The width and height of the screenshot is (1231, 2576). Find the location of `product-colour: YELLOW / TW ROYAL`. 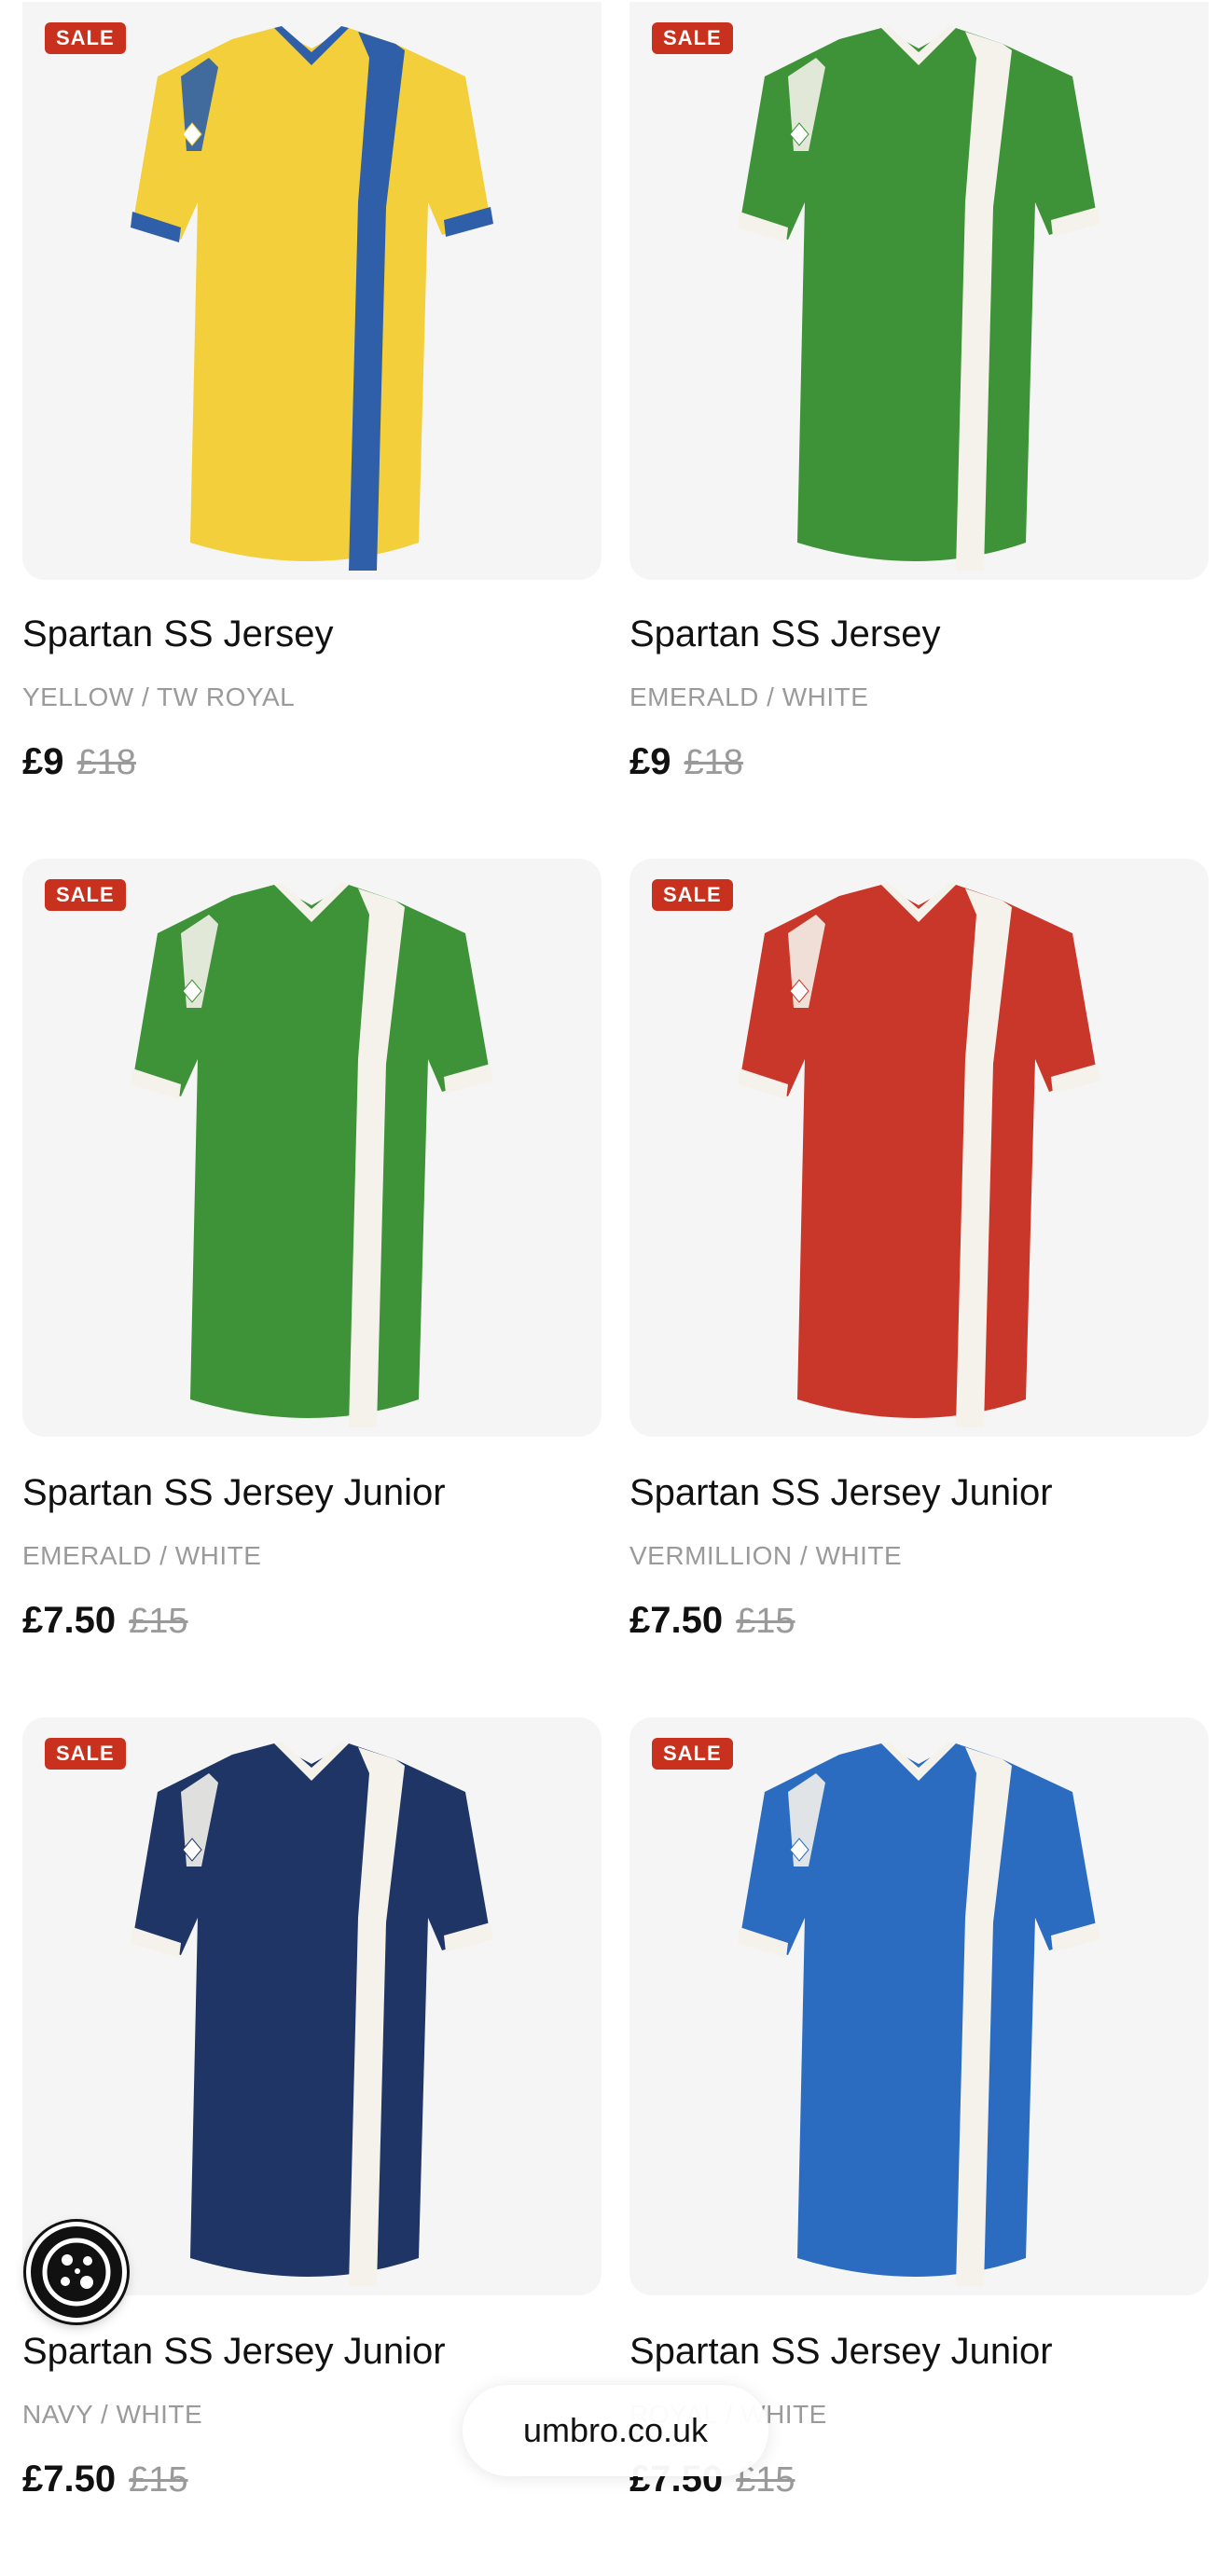

product-colour: YELLOW / TW ROYAL is located at coordinates (159, 696).